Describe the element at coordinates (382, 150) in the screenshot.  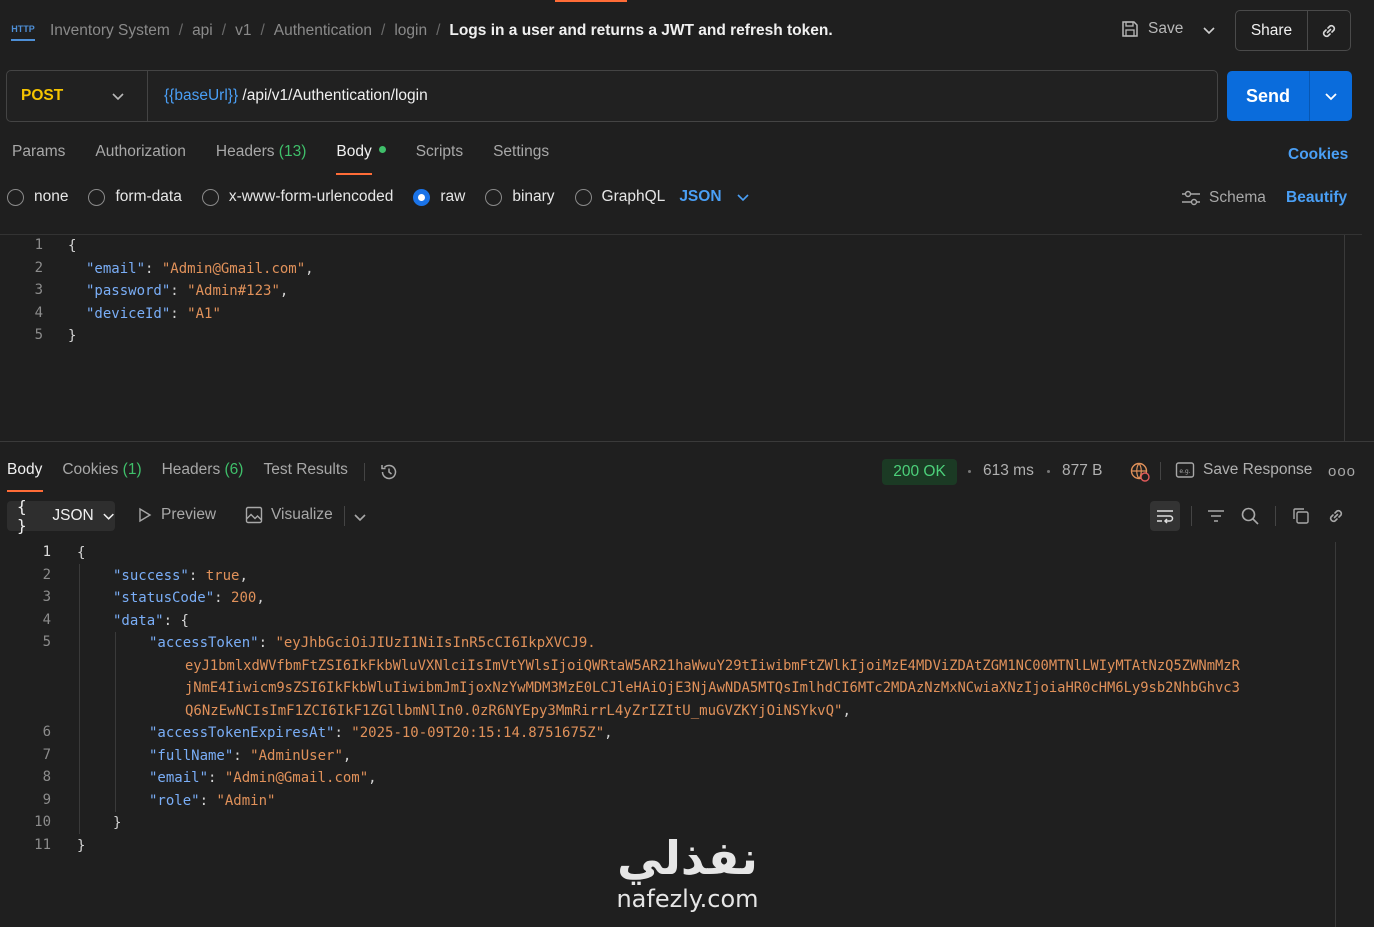
I see `body-modified-dot` at that location.